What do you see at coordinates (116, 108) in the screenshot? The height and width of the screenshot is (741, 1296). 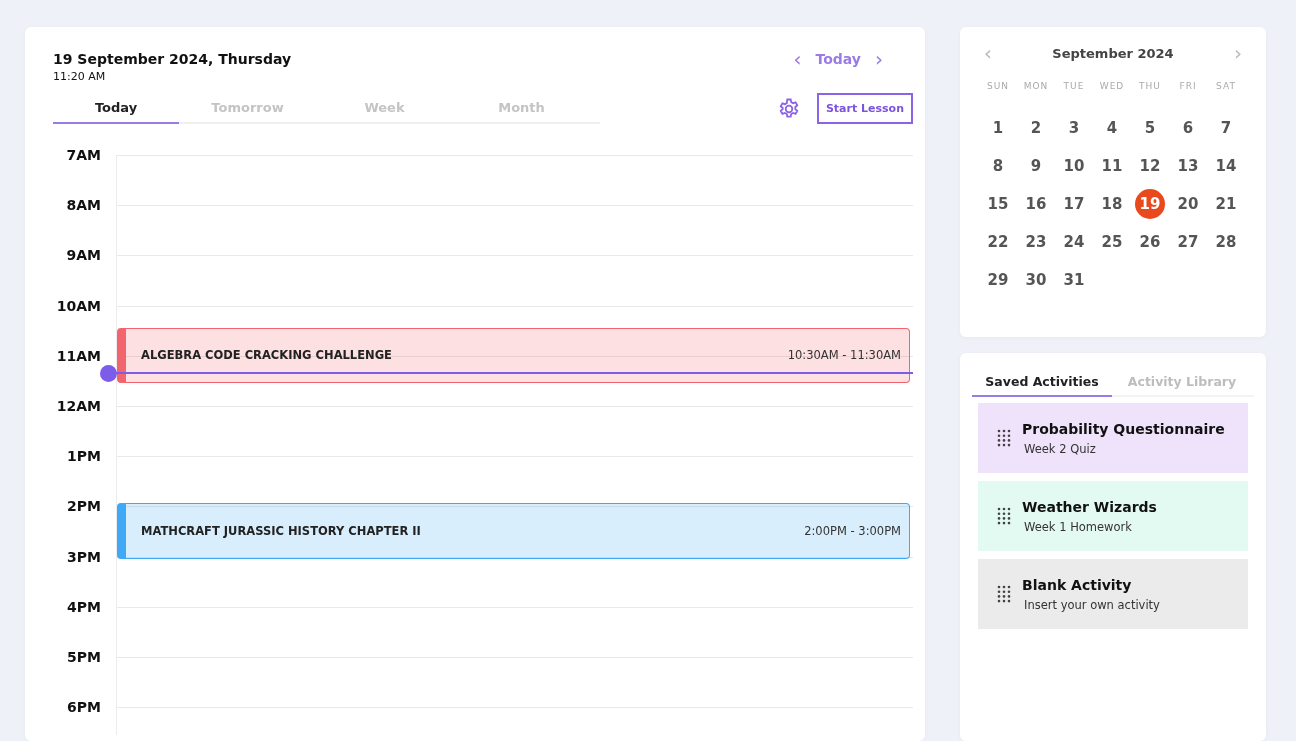 I see `view-tab: Today` at bounding box center [116, 108].